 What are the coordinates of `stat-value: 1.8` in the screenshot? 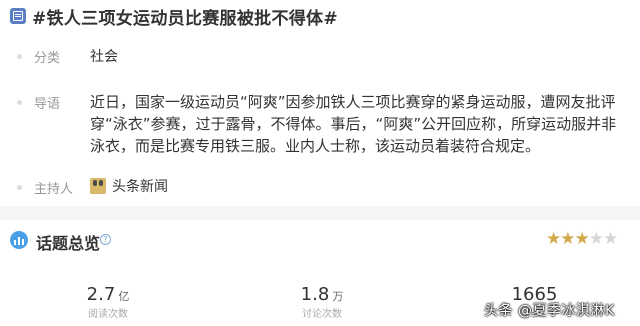 It's located at (315, 294).